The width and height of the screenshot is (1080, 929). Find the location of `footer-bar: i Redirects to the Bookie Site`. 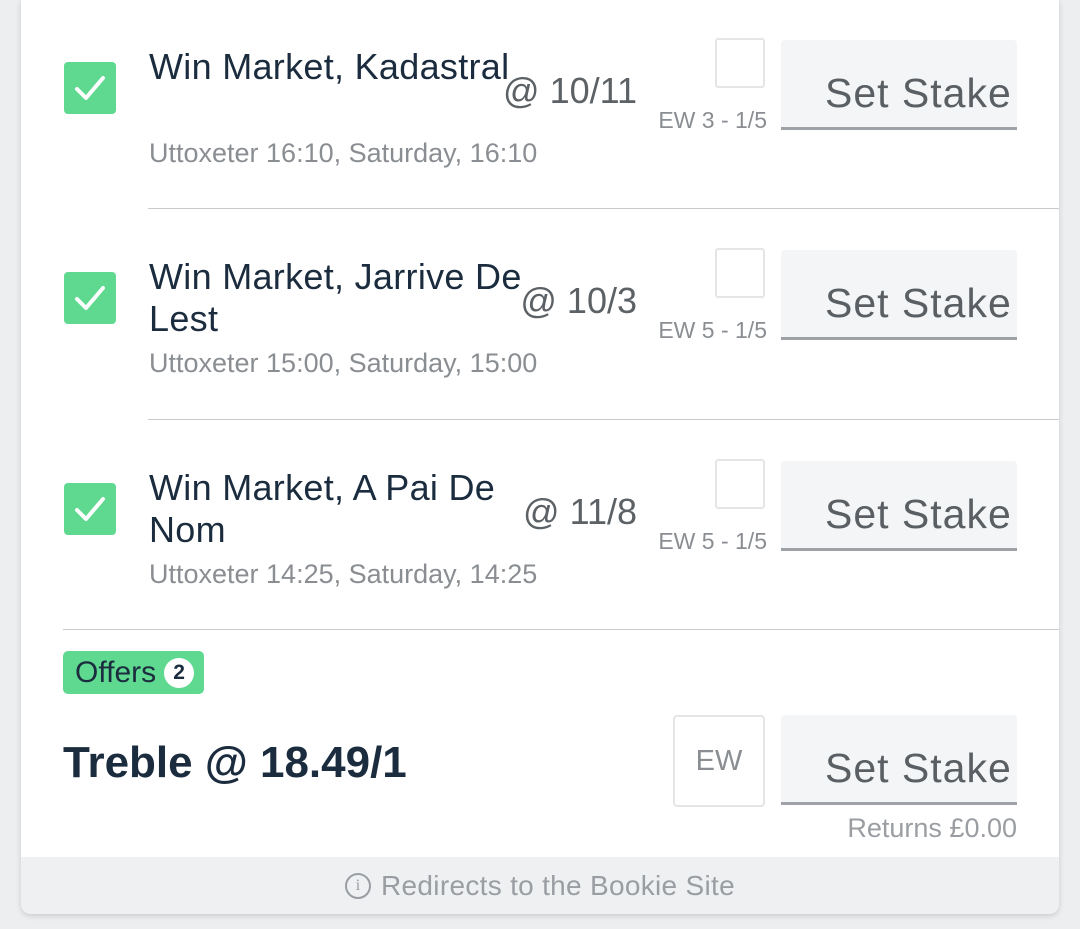

footer-bar: i Redirects to the Bookie Site is located at coordinates (540, 885).